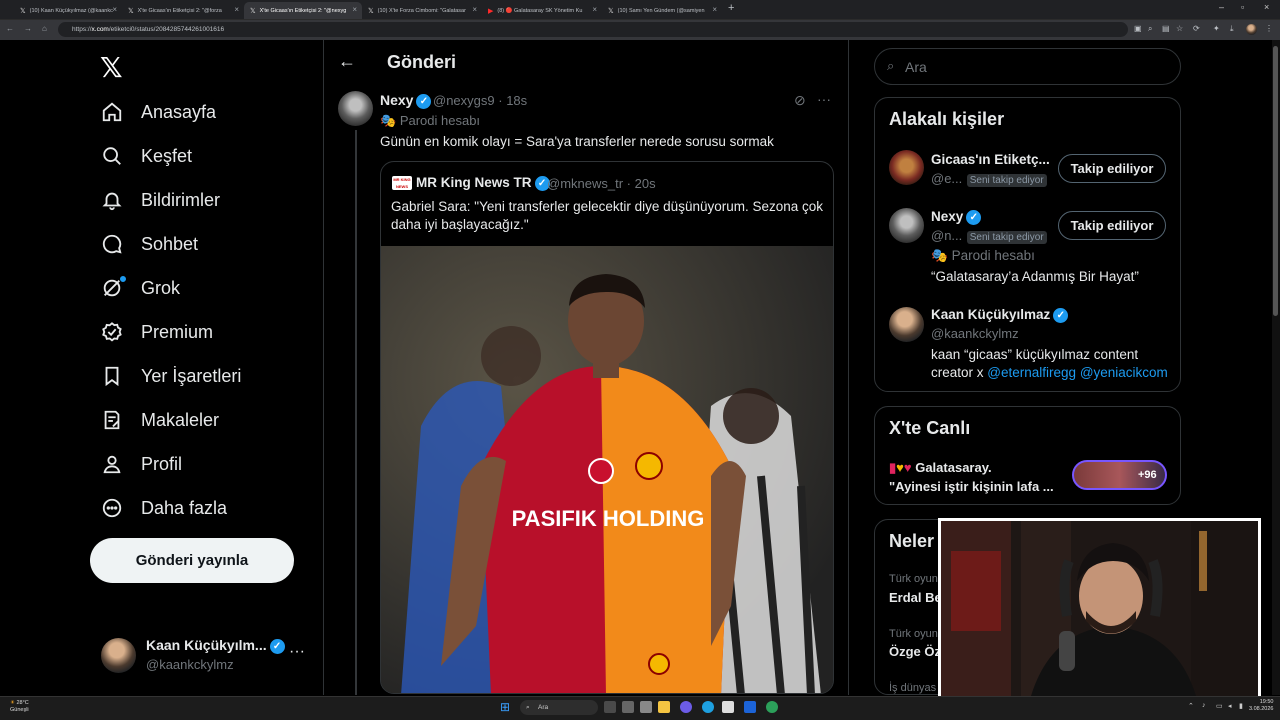  I want to click on live-listeners-badge: +96, so click(1119, 475).